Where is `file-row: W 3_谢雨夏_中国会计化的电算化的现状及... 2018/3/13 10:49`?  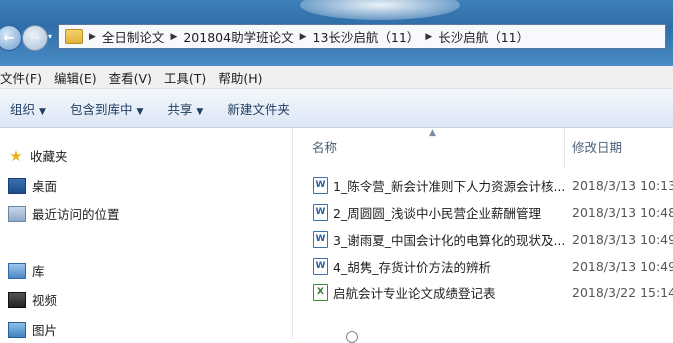 file-row: W 3_谢雨夏_中国会计化的电算化的现状及... 2018/3/13 10:49 is located at coordinates (483, 239).